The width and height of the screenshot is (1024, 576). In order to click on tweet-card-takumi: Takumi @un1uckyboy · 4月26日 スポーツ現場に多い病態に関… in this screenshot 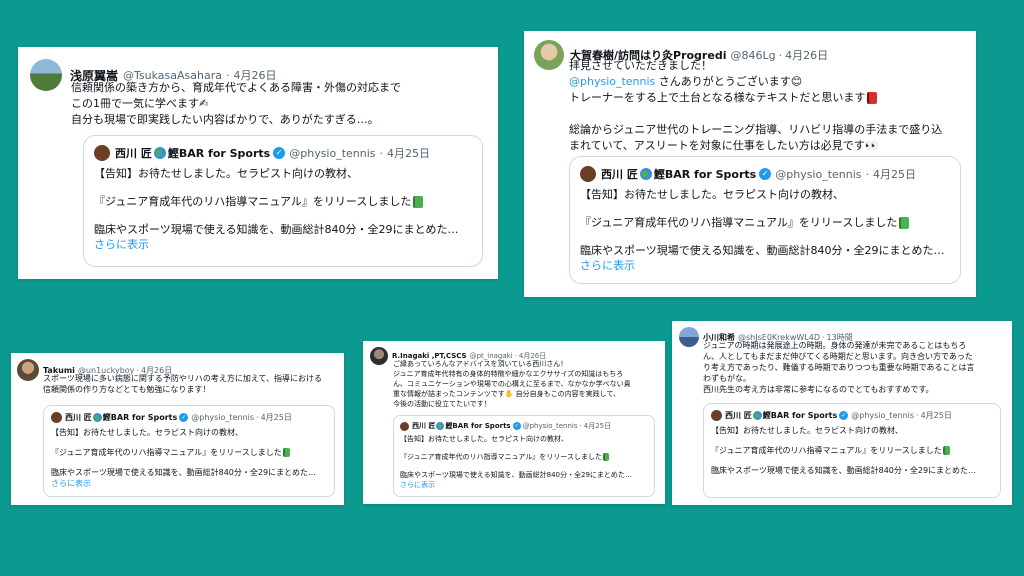, I will do `click(177, 429)`.